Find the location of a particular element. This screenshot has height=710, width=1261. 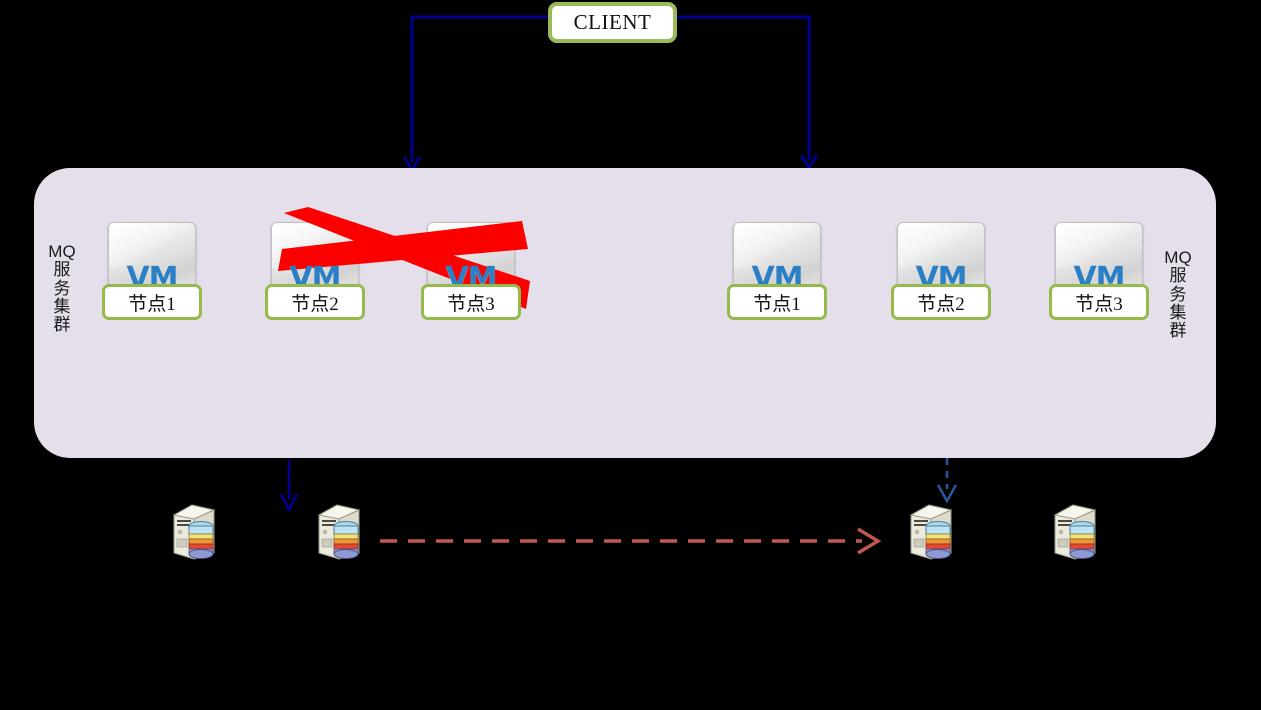

right-cluster-caption: MQ 服 务 集 群 is located at coordinates (1178, 294).